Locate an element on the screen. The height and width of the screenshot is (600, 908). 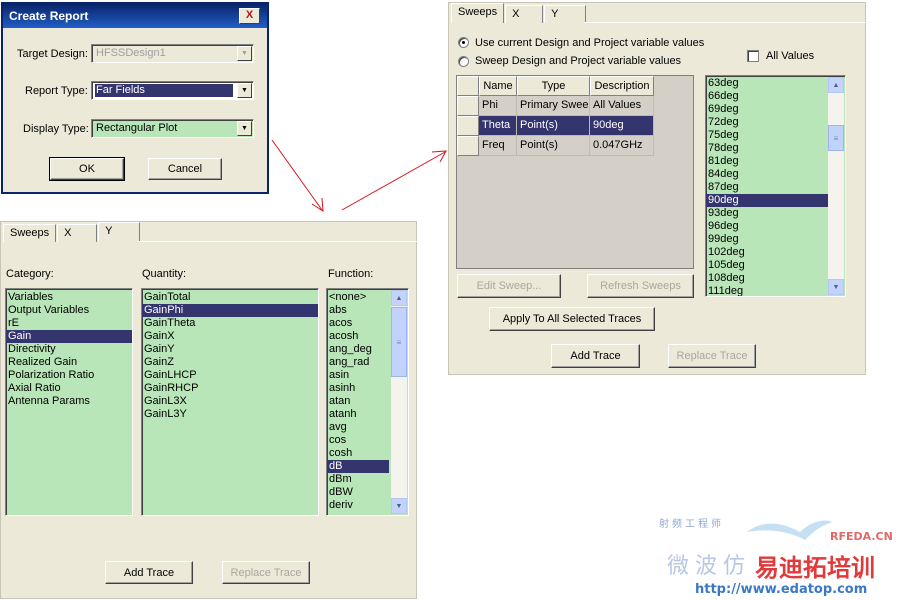
list-item: Antenna Params is located at coordinates (69, 401).